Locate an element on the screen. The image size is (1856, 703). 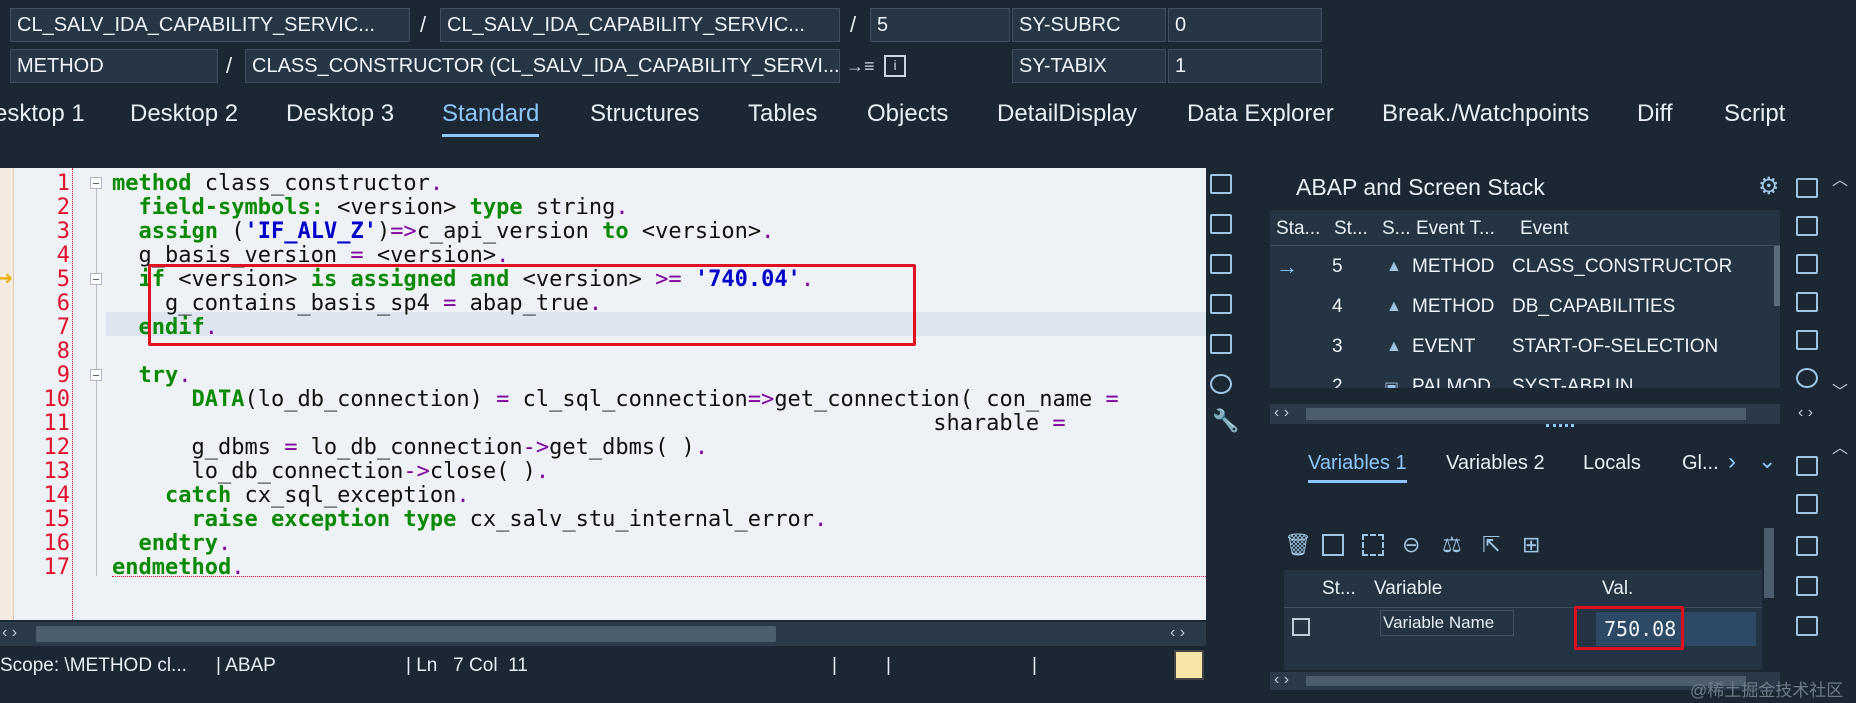
tab-desktop-1: esktop 1 is located at coordinates (42, 114).